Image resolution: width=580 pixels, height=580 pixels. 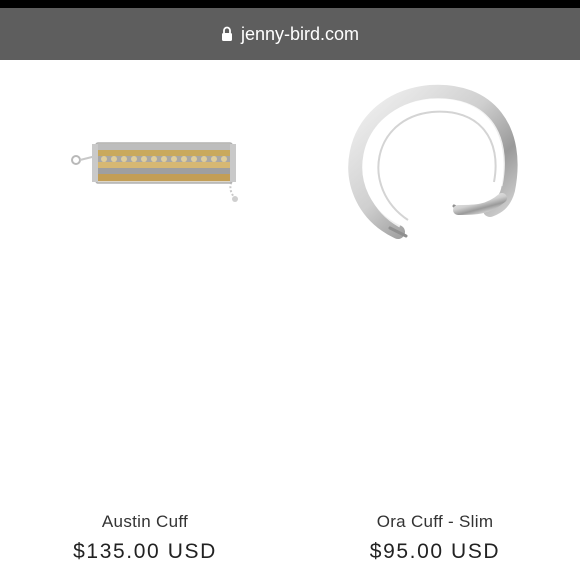 What do you see at coordinates (145, 551) in the screenshot?
I see `product-price: $135.00 USD` at bounding box center [145, 551].